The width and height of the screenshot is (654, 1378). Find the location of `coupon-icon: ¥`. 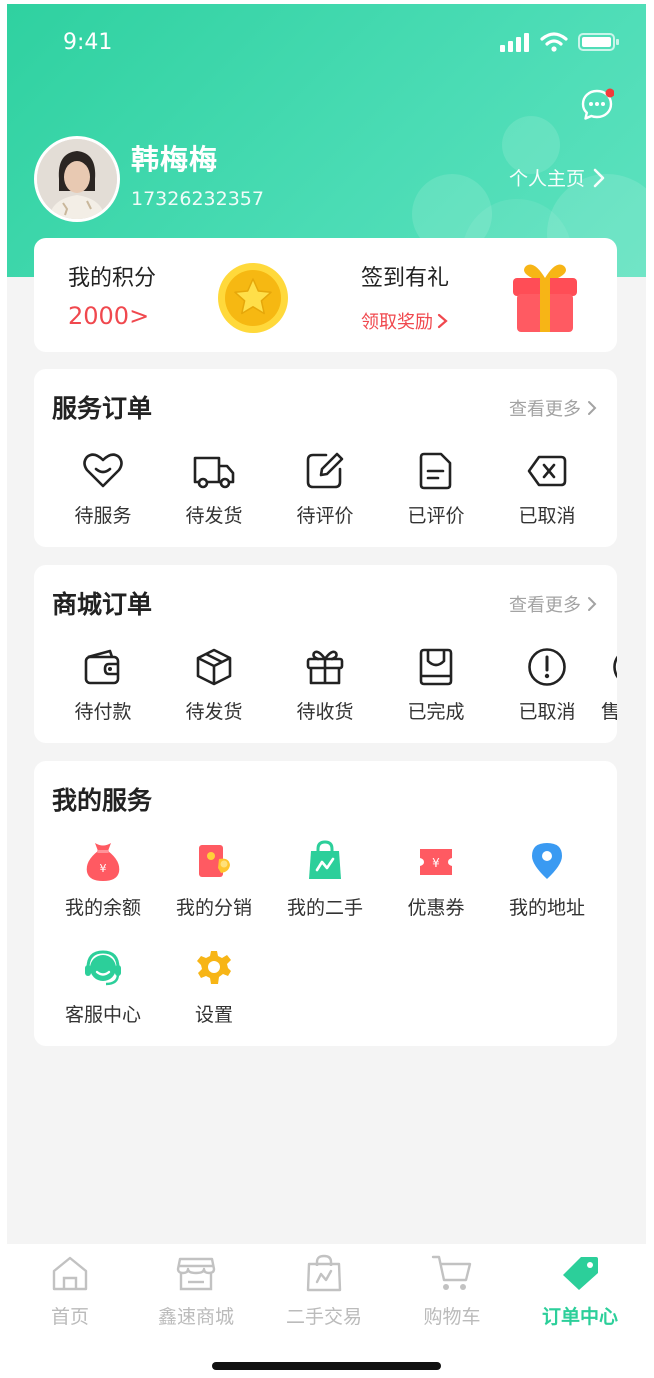

coupon-icon: ¥ is located at coordinates (436, 862).